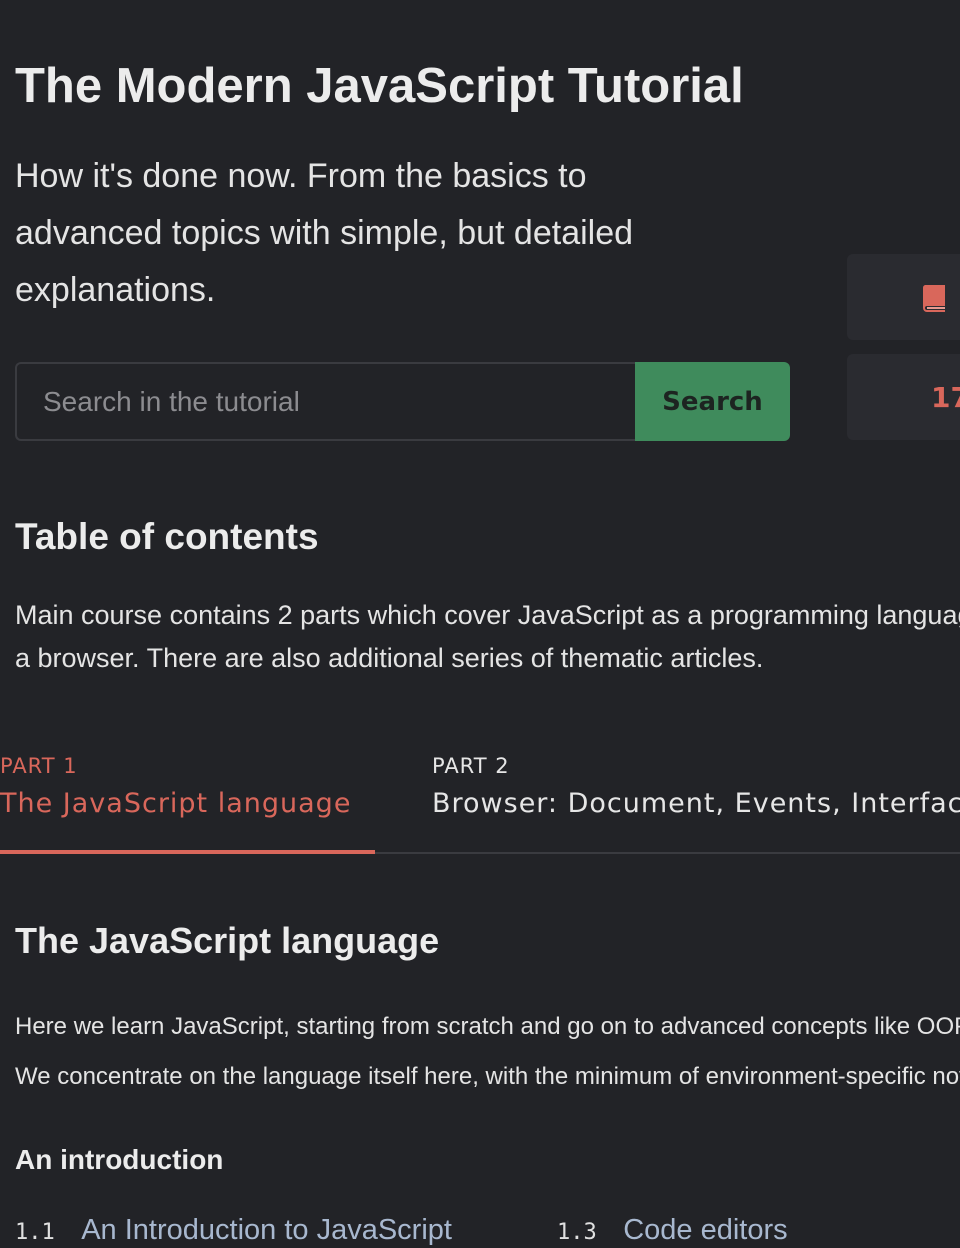 Image resolution: width=960 pixels, height=1248 pixels. Describe the element at coordinates (119, 1159) in the screenshot. I see `chapter-heading: An introduction` at that location.